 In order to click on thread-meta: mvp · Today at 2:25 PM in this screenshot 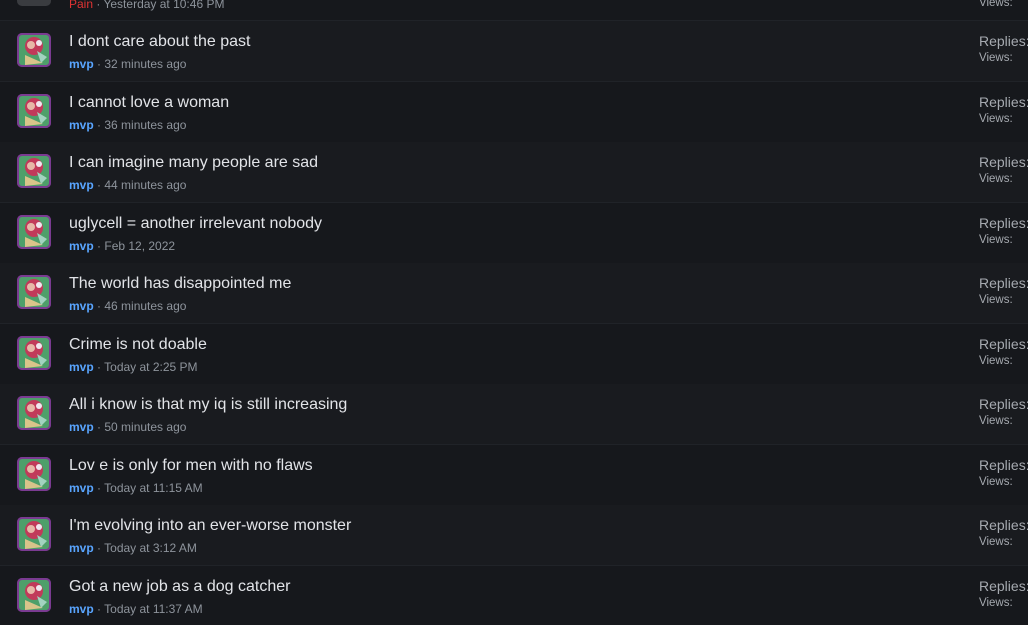, I will do `click(133, 367)`.